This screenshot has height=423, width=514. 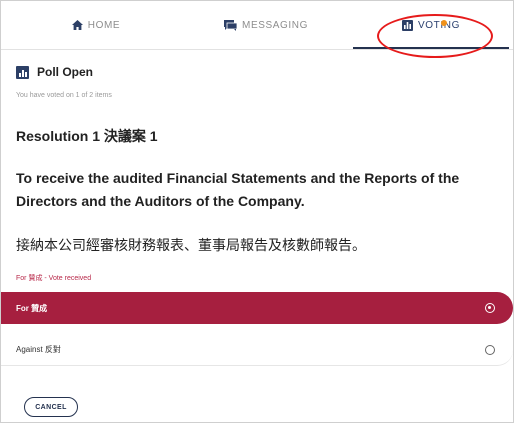 I want to click on resolution-title: Resolution 1 決議案 1, so click(x=87, y=136).